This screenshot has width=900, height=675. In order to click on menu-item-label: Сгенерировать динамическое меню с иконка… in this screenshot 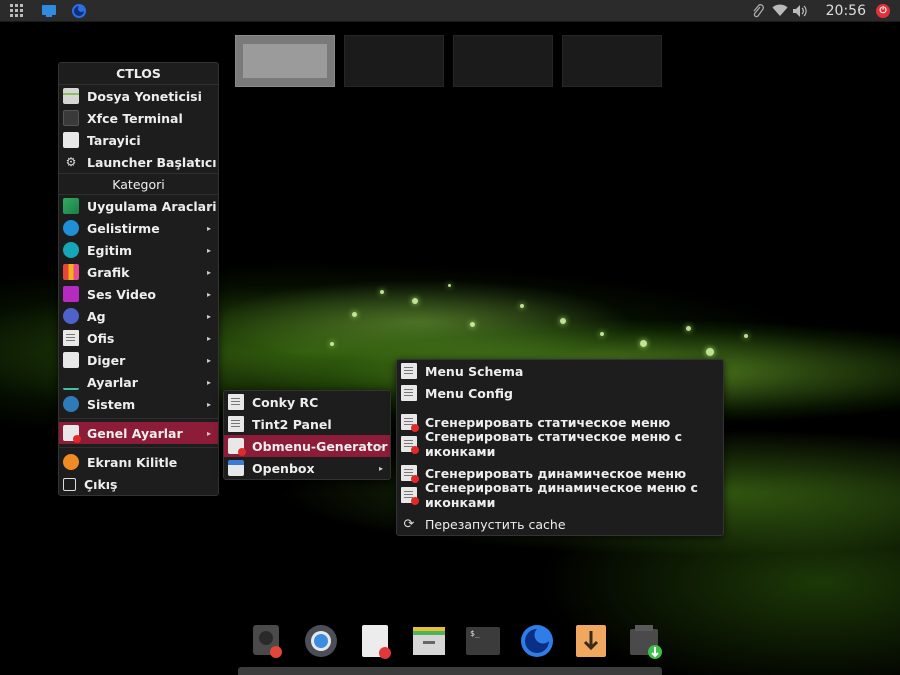, I will do `click(561, 495)`.